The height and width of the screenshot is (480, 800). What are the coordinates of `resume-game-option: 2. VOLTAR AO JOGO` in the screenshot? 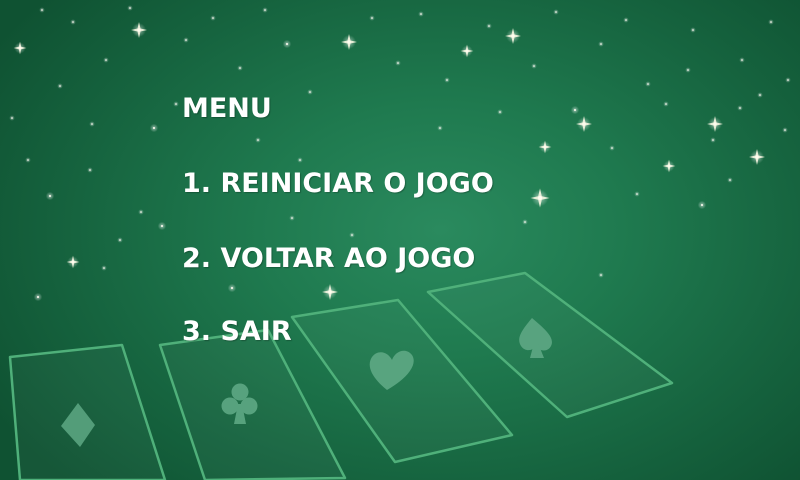 It's located at (328, 258).